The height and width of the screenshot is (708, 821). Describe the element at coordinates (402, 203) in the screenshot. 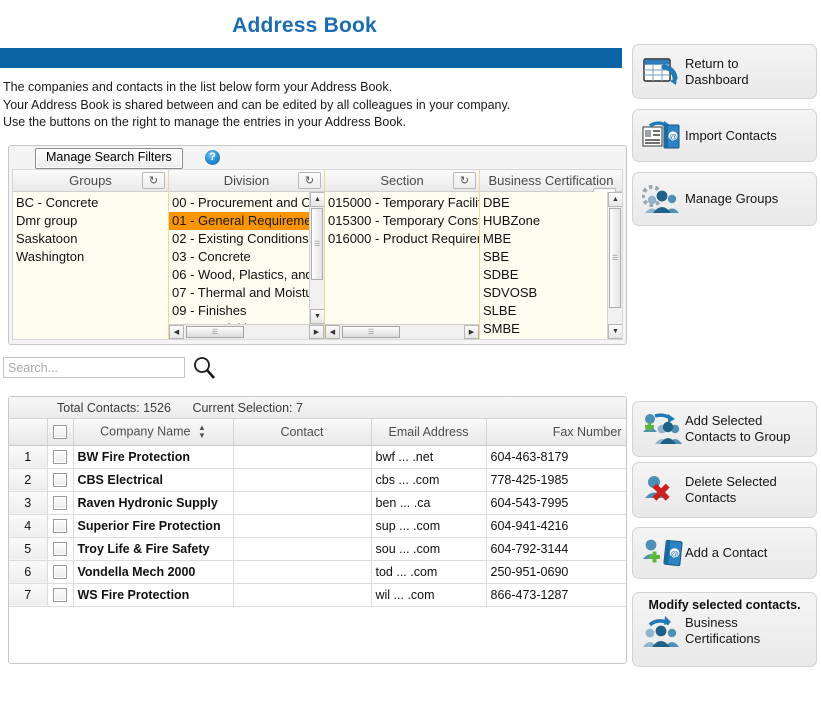

I see `list-item: 015000 - Temporary Faciliti` at that location.